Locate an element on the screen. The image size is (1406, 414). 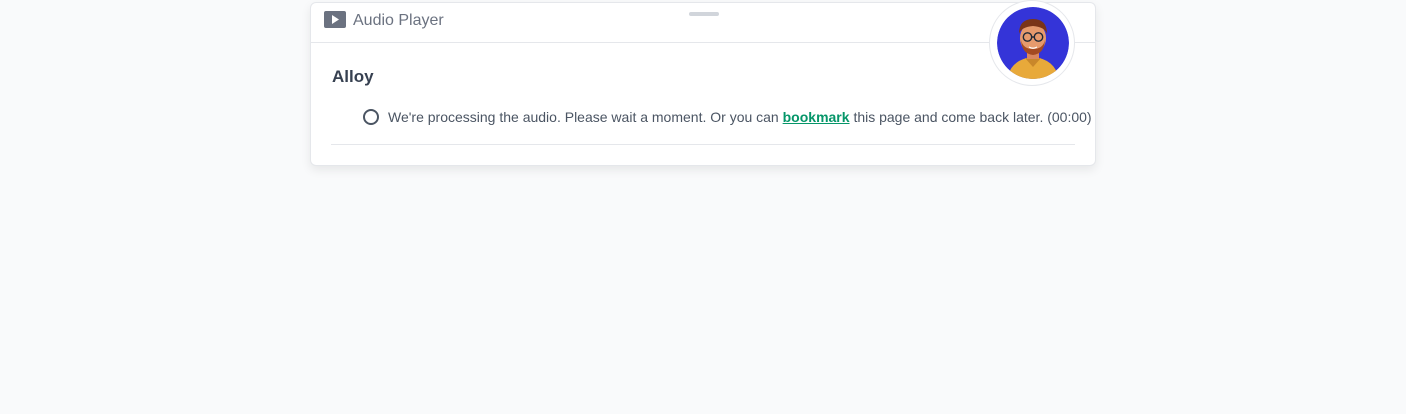
voice-name: Alloy is located at coordinates (353, 76).